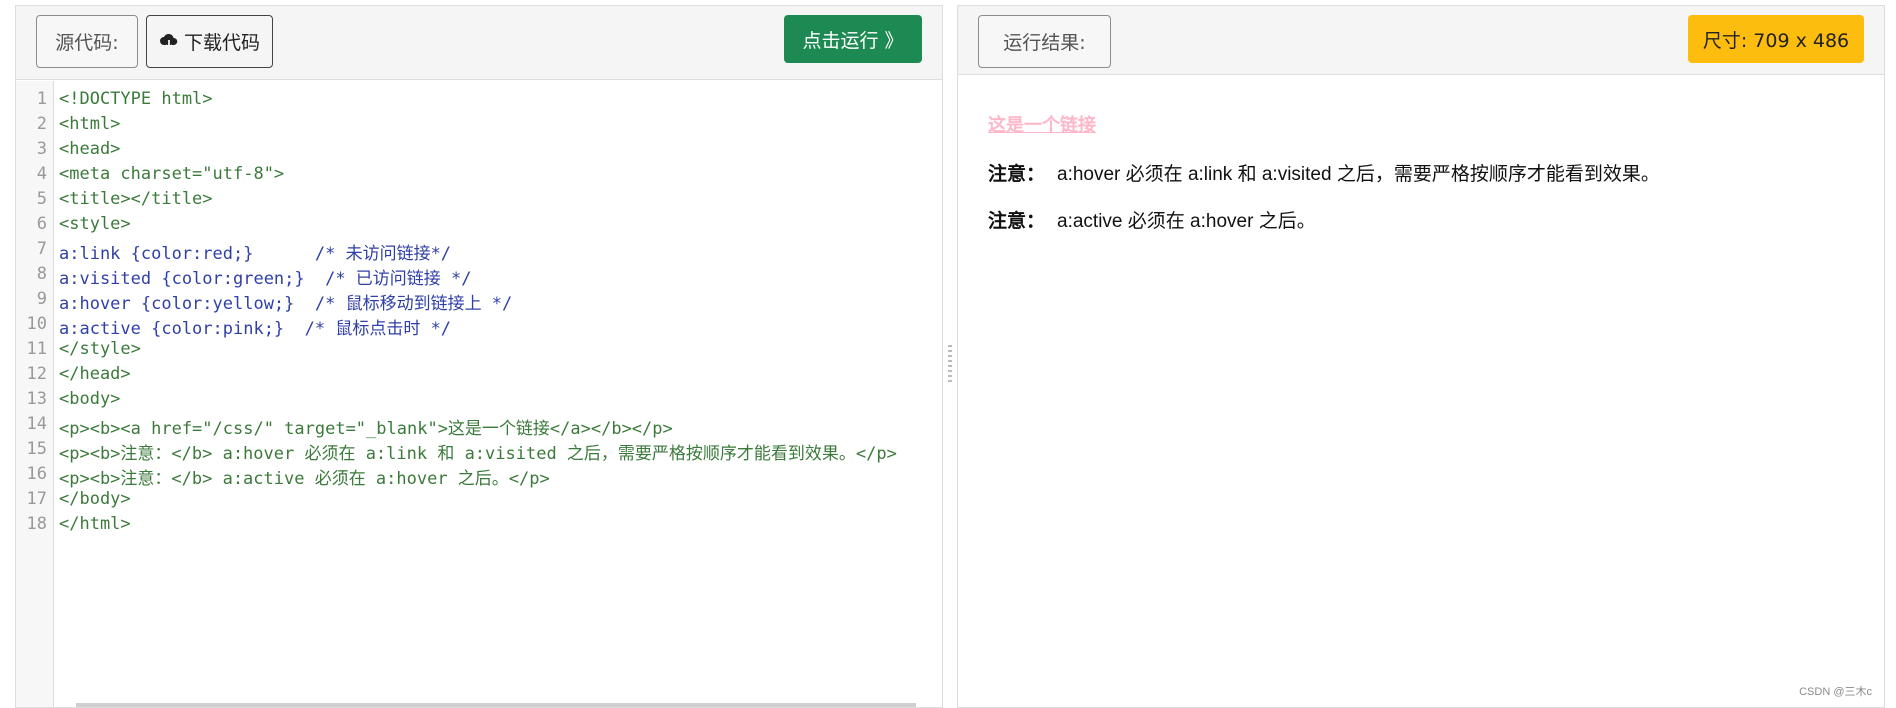  I want to click on cloud-download-icon, so click(168, 41).